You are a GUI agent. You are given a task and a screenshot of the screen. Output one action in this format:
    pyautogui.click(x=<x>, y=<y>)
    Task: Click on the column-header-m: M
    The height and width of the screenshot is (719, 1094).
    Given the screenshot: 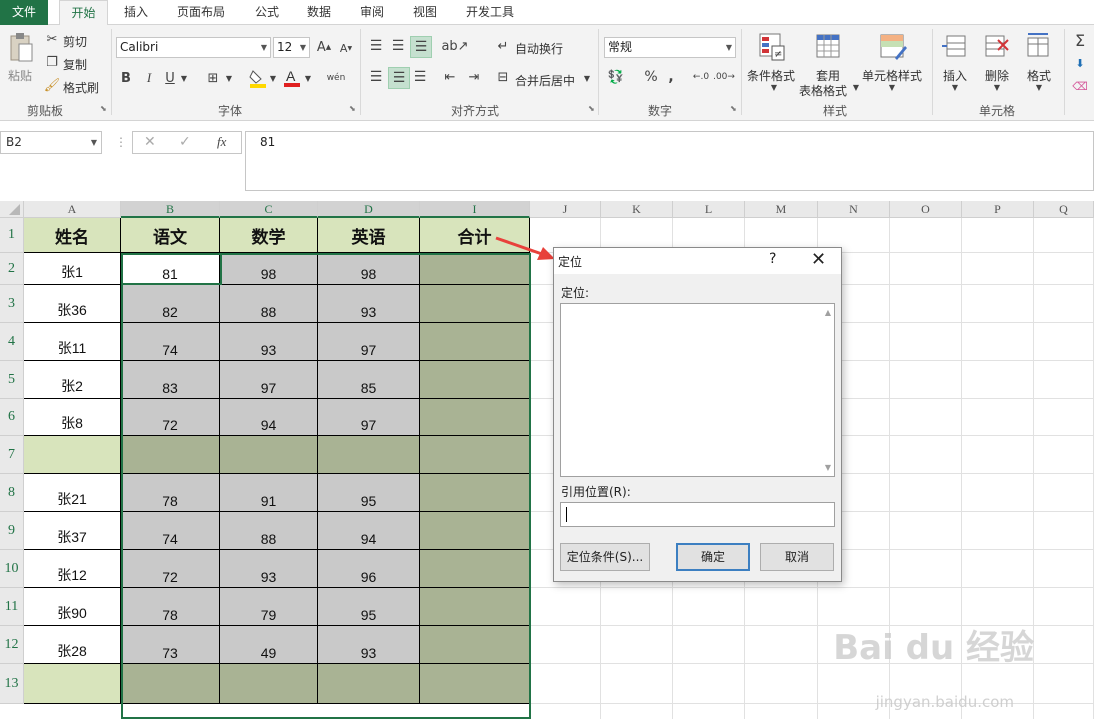 What is the action you would take?
    pyautogui.click(x=781, y=209)
    